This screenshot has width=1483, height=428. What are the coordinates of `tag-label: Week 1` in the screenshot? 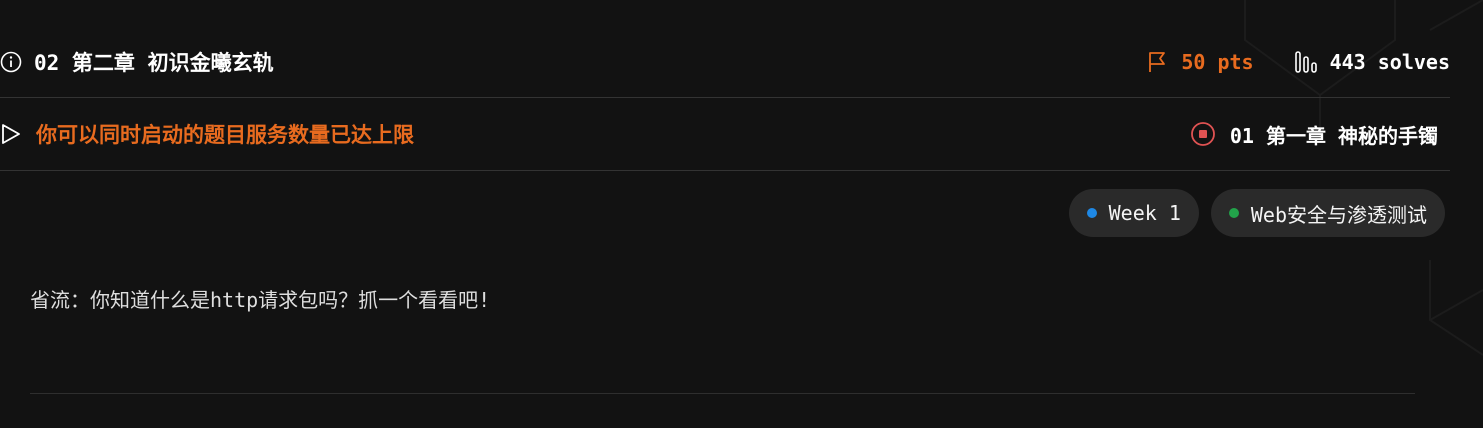 It's located at (1144, 213).